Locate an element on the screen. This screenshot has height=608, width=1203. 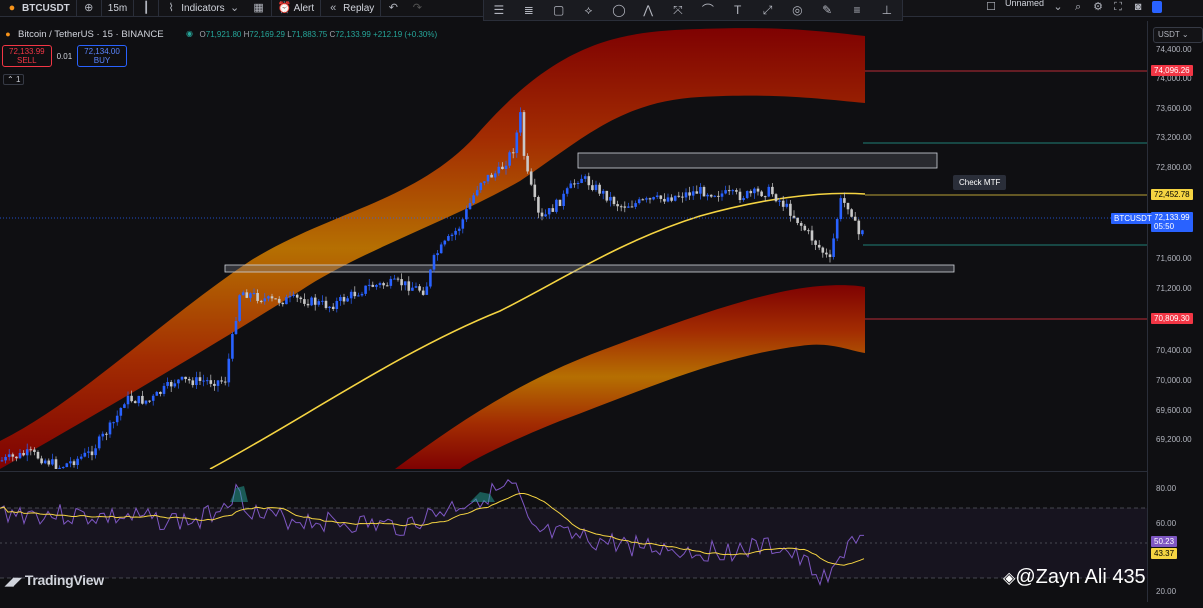
lower-band is located at coordinates (630, 377).